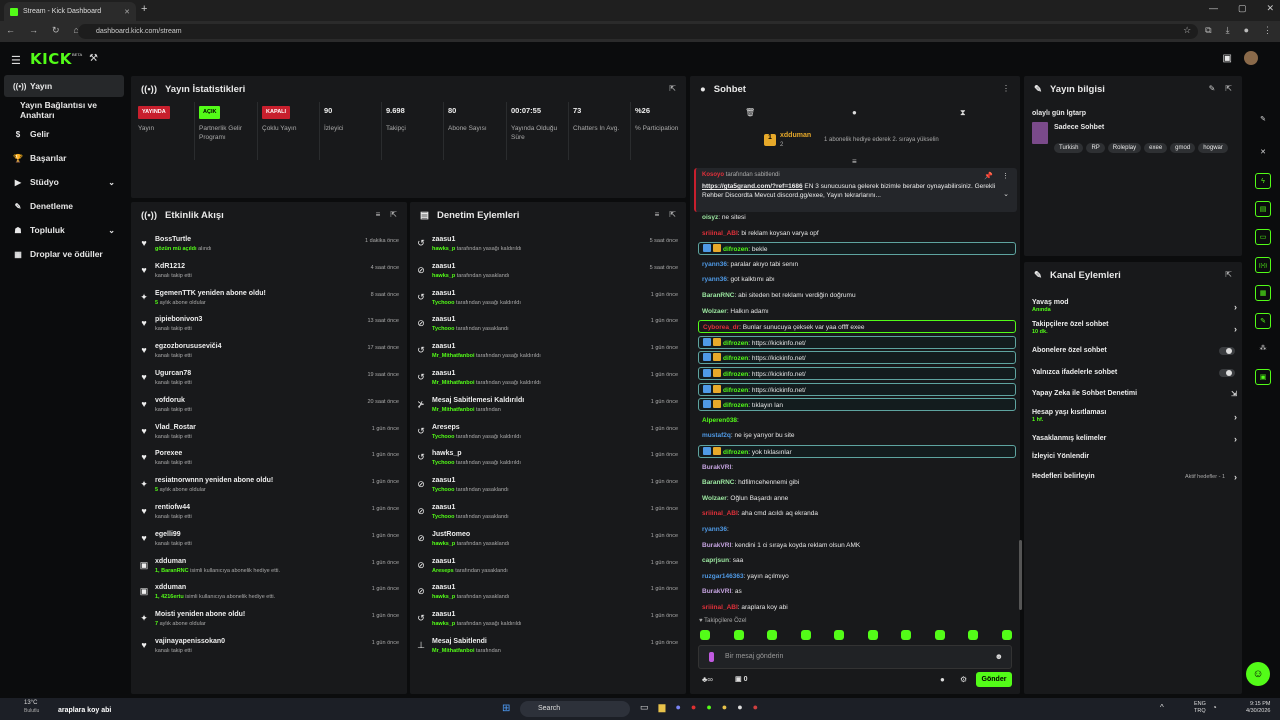 Image resolution: width=1280 pixels, height=720 pixels. What do you see at coordinates (1258, 674) in the screenshot?
I see `help-chat-button: ☺` at bounding box center [1258, 674].